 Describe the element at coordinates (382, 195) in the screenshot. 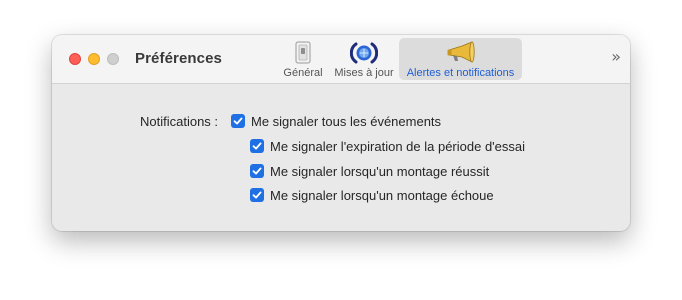

I see `checkbox-mount-failure-label: Me signaler lorsqu'un montage échoue` at that location.